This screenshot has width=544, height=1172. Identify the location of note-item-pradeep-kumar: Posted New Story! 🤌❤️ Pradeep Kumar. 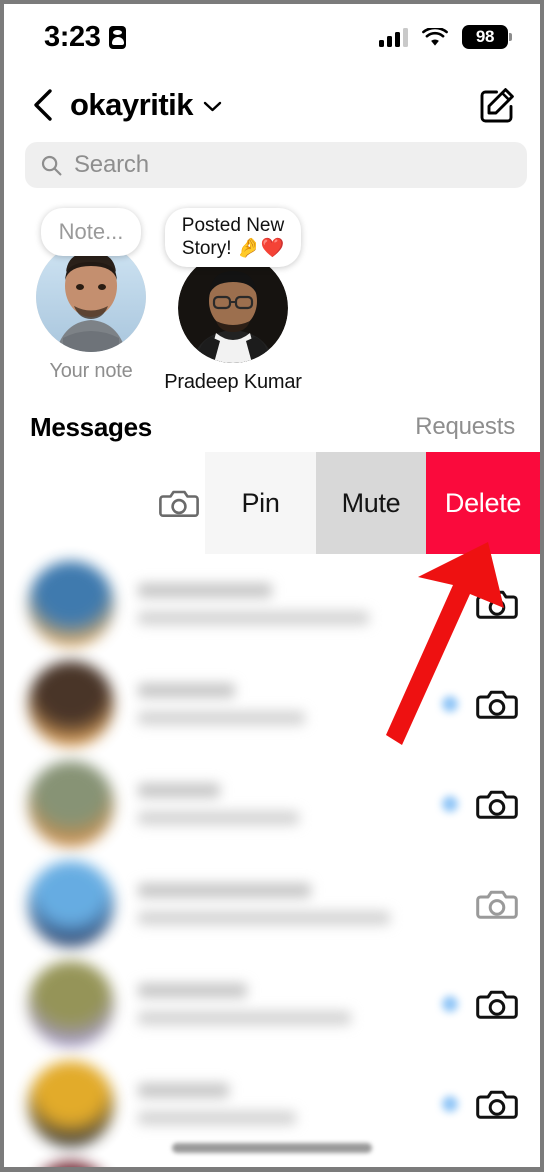
(233, 301).